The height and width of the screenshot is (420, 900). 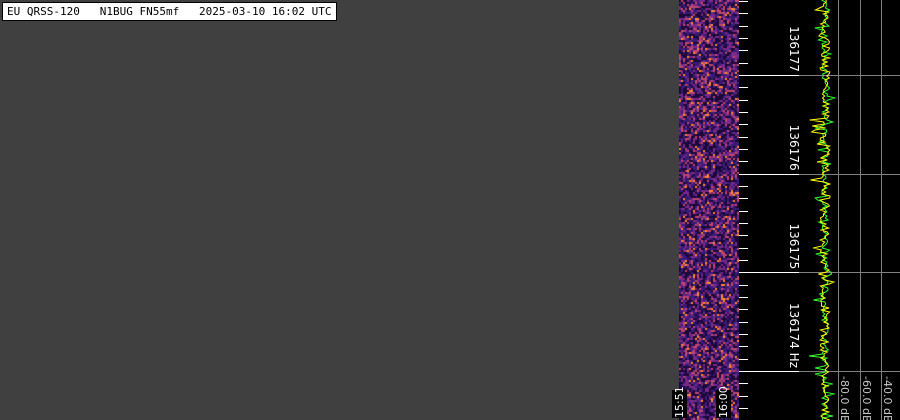 I want to click on waterfall-display, so click(x=709, y=210).